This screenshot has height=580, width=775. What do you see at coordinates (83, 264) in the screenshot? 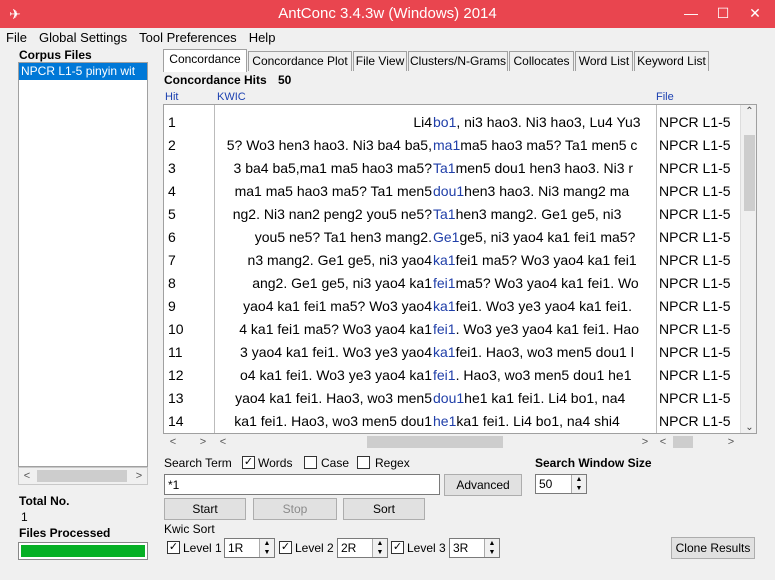
I see `corpus-files-list: NPCR L1-5 pinyin wit` at bounding box center [83, 264].